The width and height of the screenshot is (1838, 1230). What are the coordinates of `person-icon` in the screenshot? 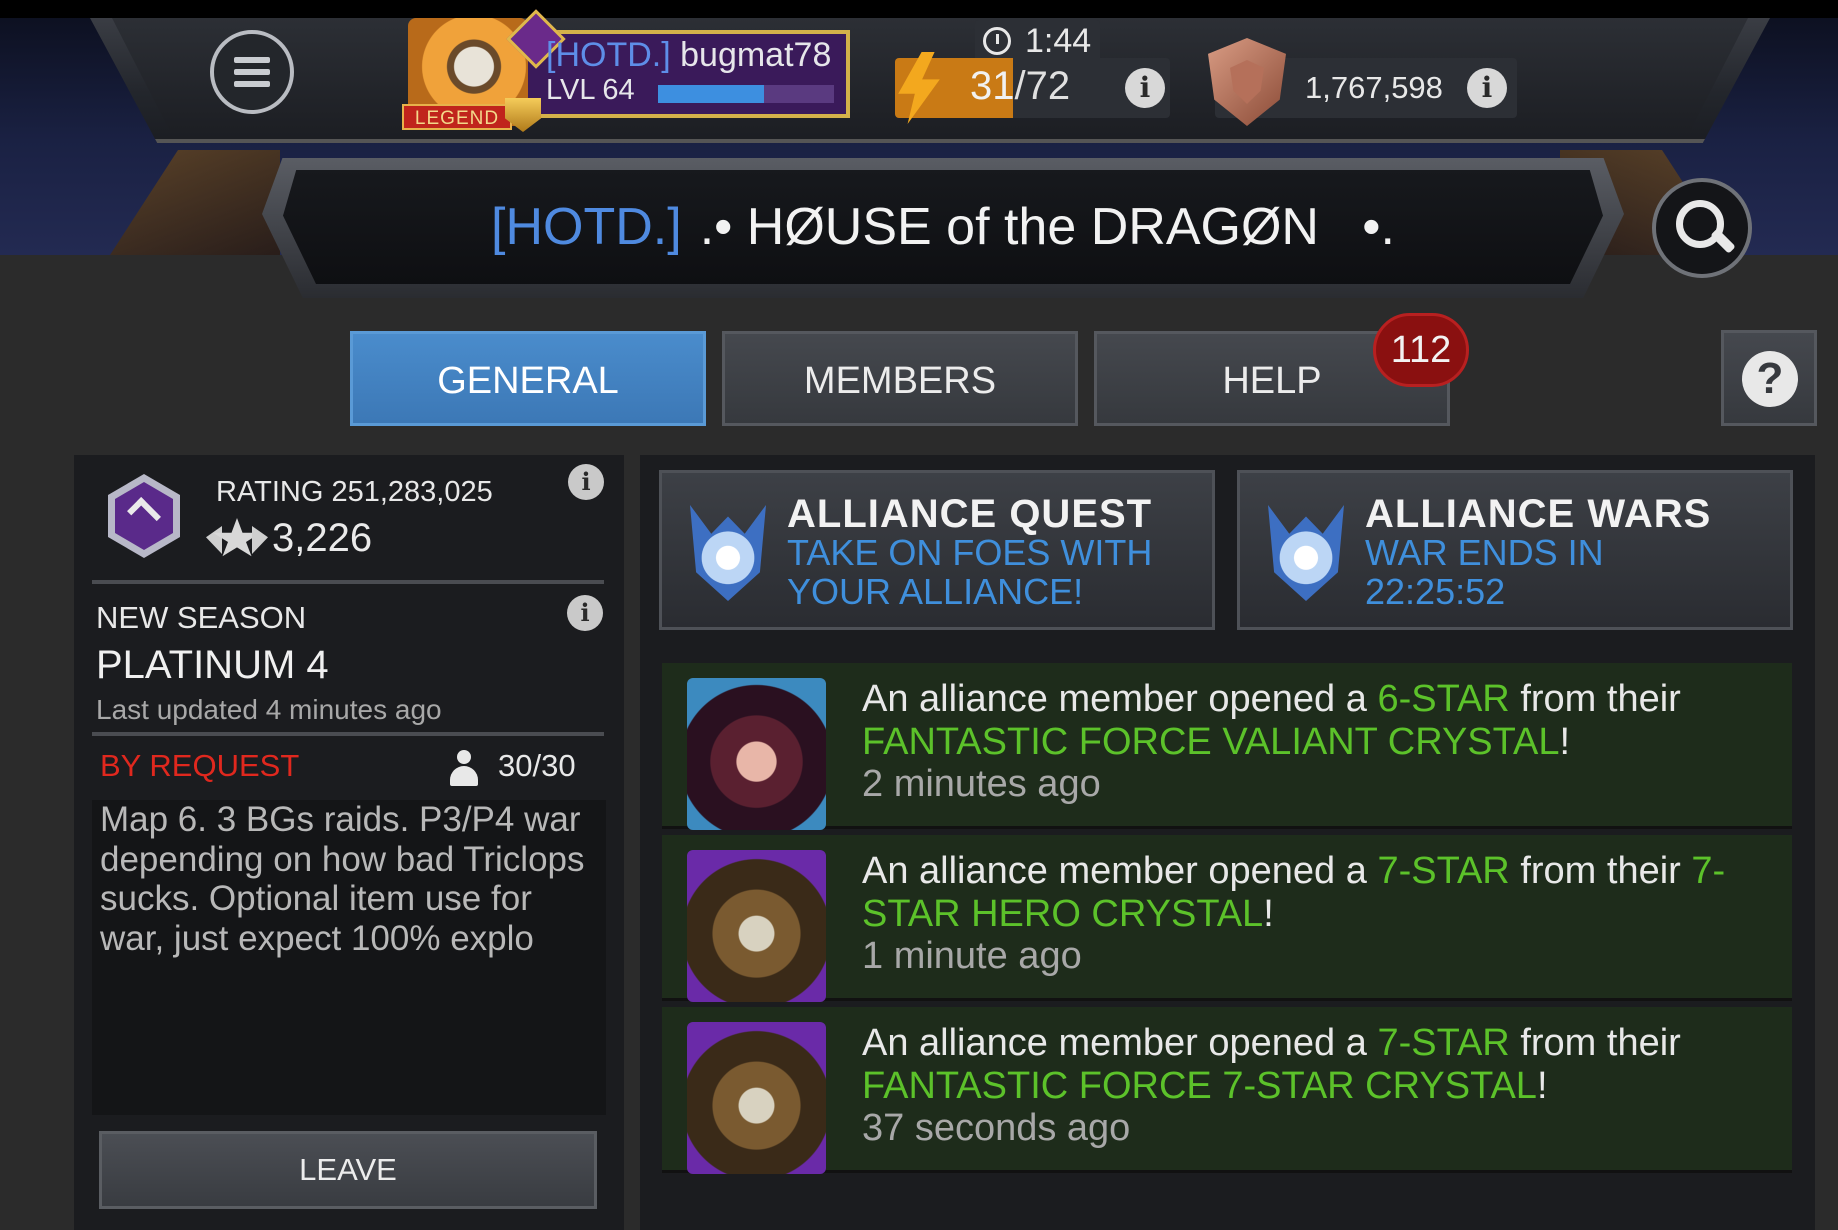 It's located at (464, 769).